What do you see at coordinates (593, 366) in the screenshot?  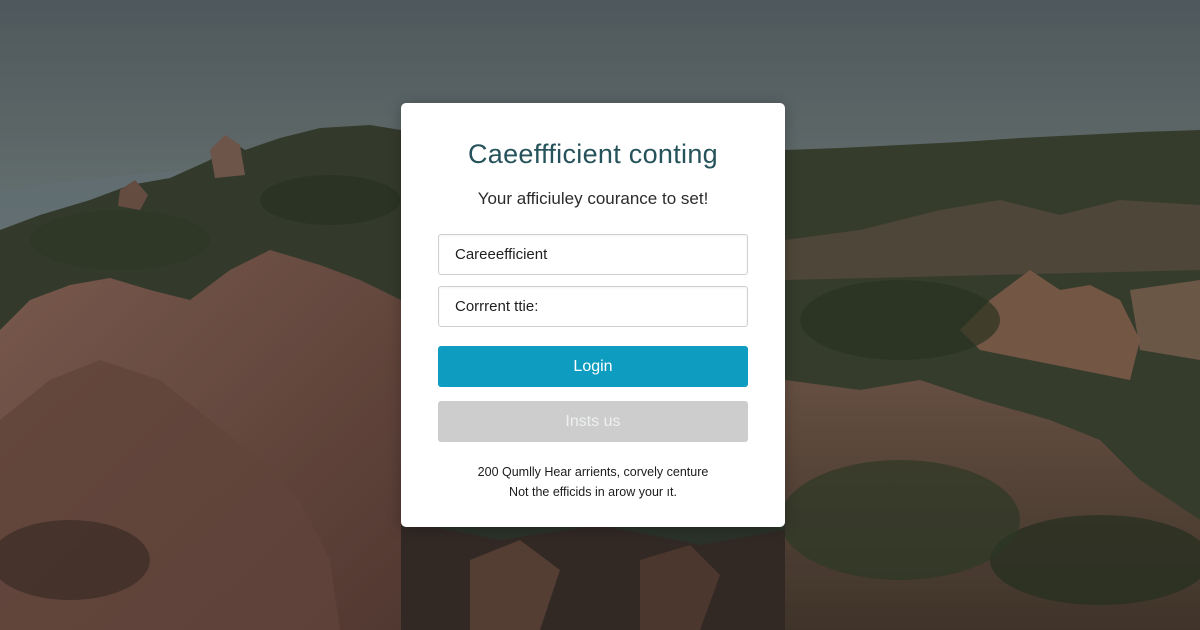 I see `login-button: Login` at bounding box center [593, 366].